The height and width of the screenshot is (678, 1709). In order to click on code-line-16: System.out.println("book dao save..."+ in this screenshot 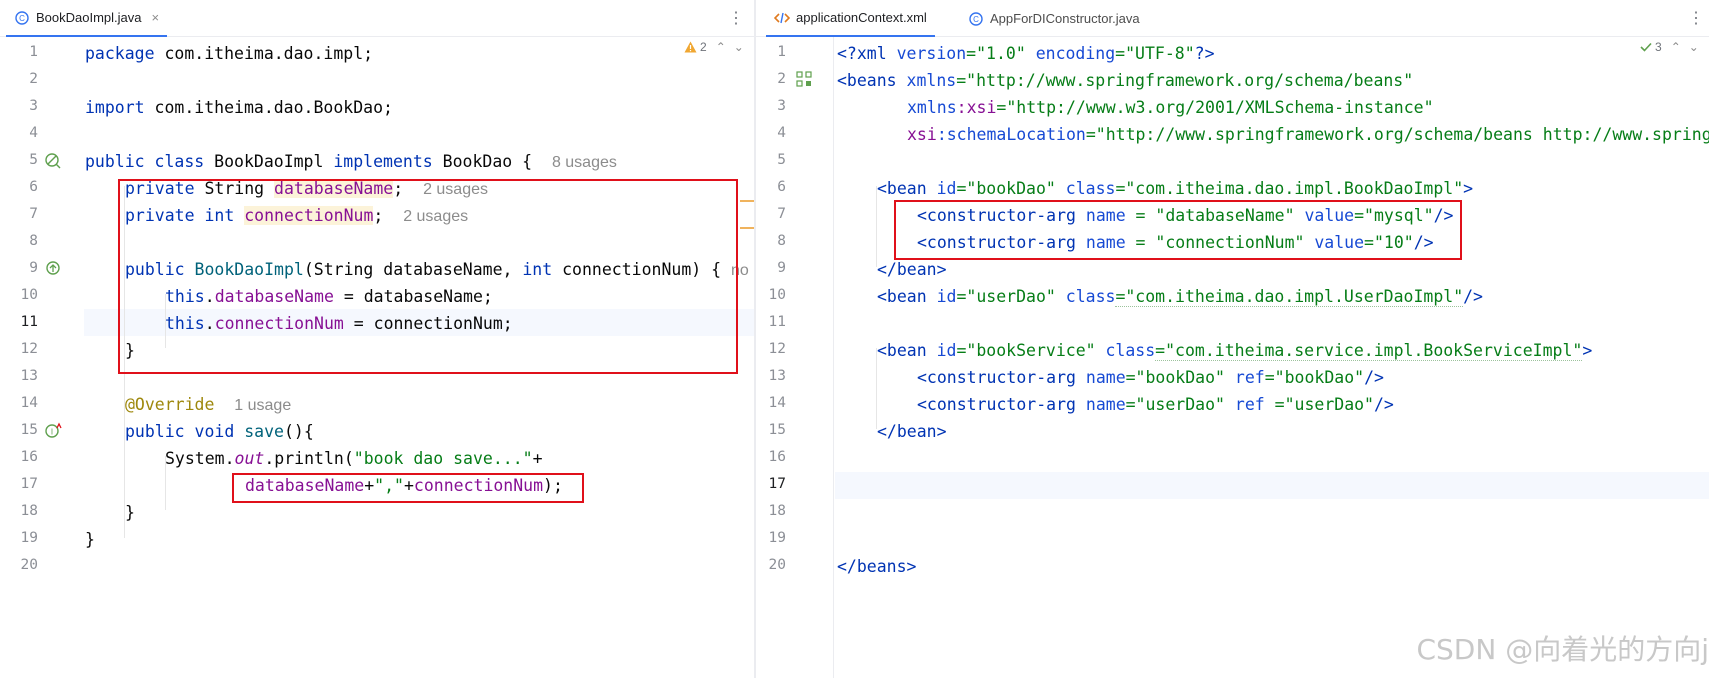, I will do `click(354, 458)`.